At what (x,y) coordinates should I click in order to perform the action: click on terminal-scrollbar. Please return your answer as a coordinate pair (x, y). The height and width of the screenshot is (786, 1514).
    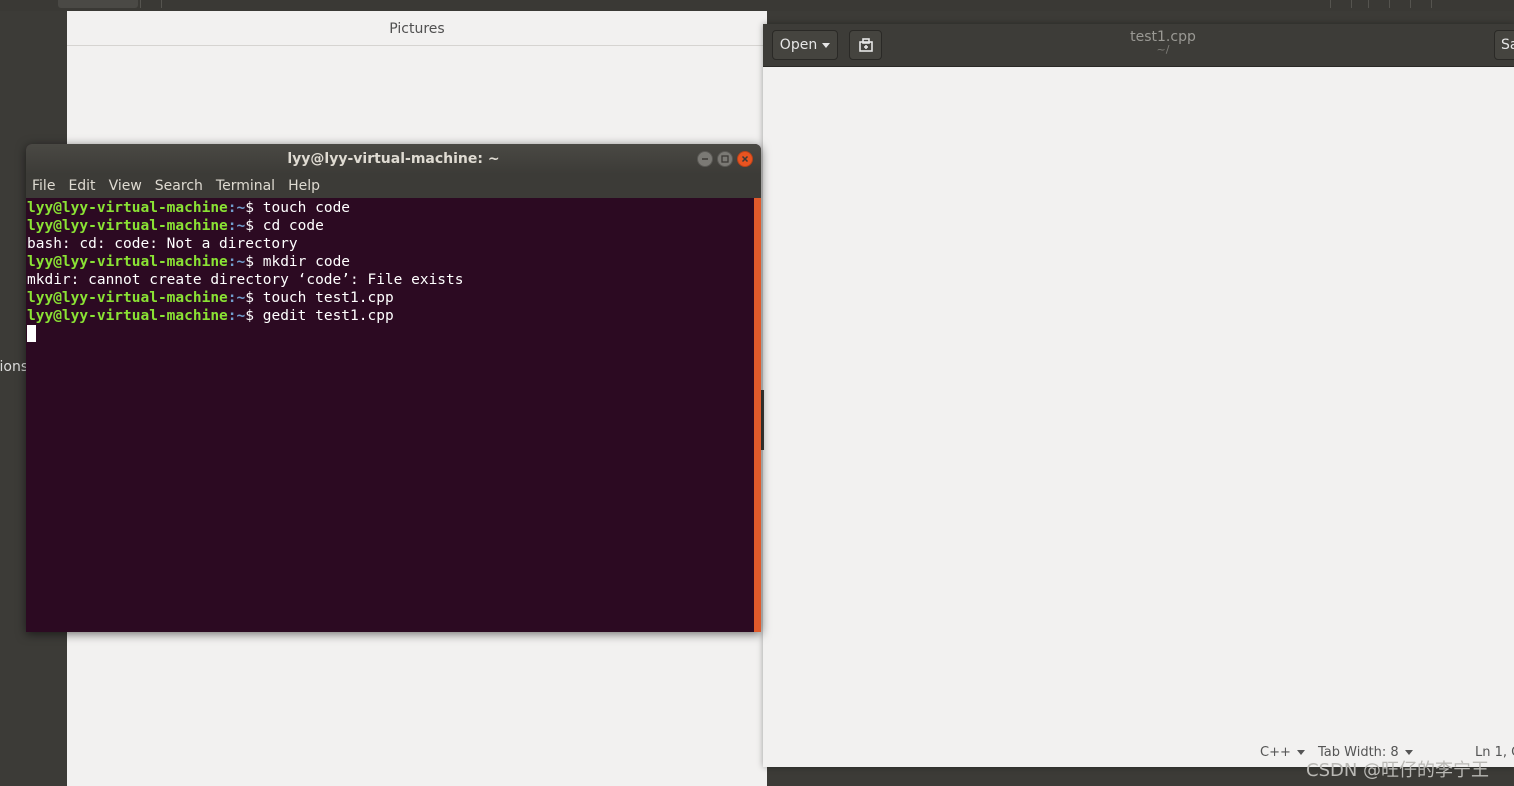
    Looking at the image, I should click on (757, 415).